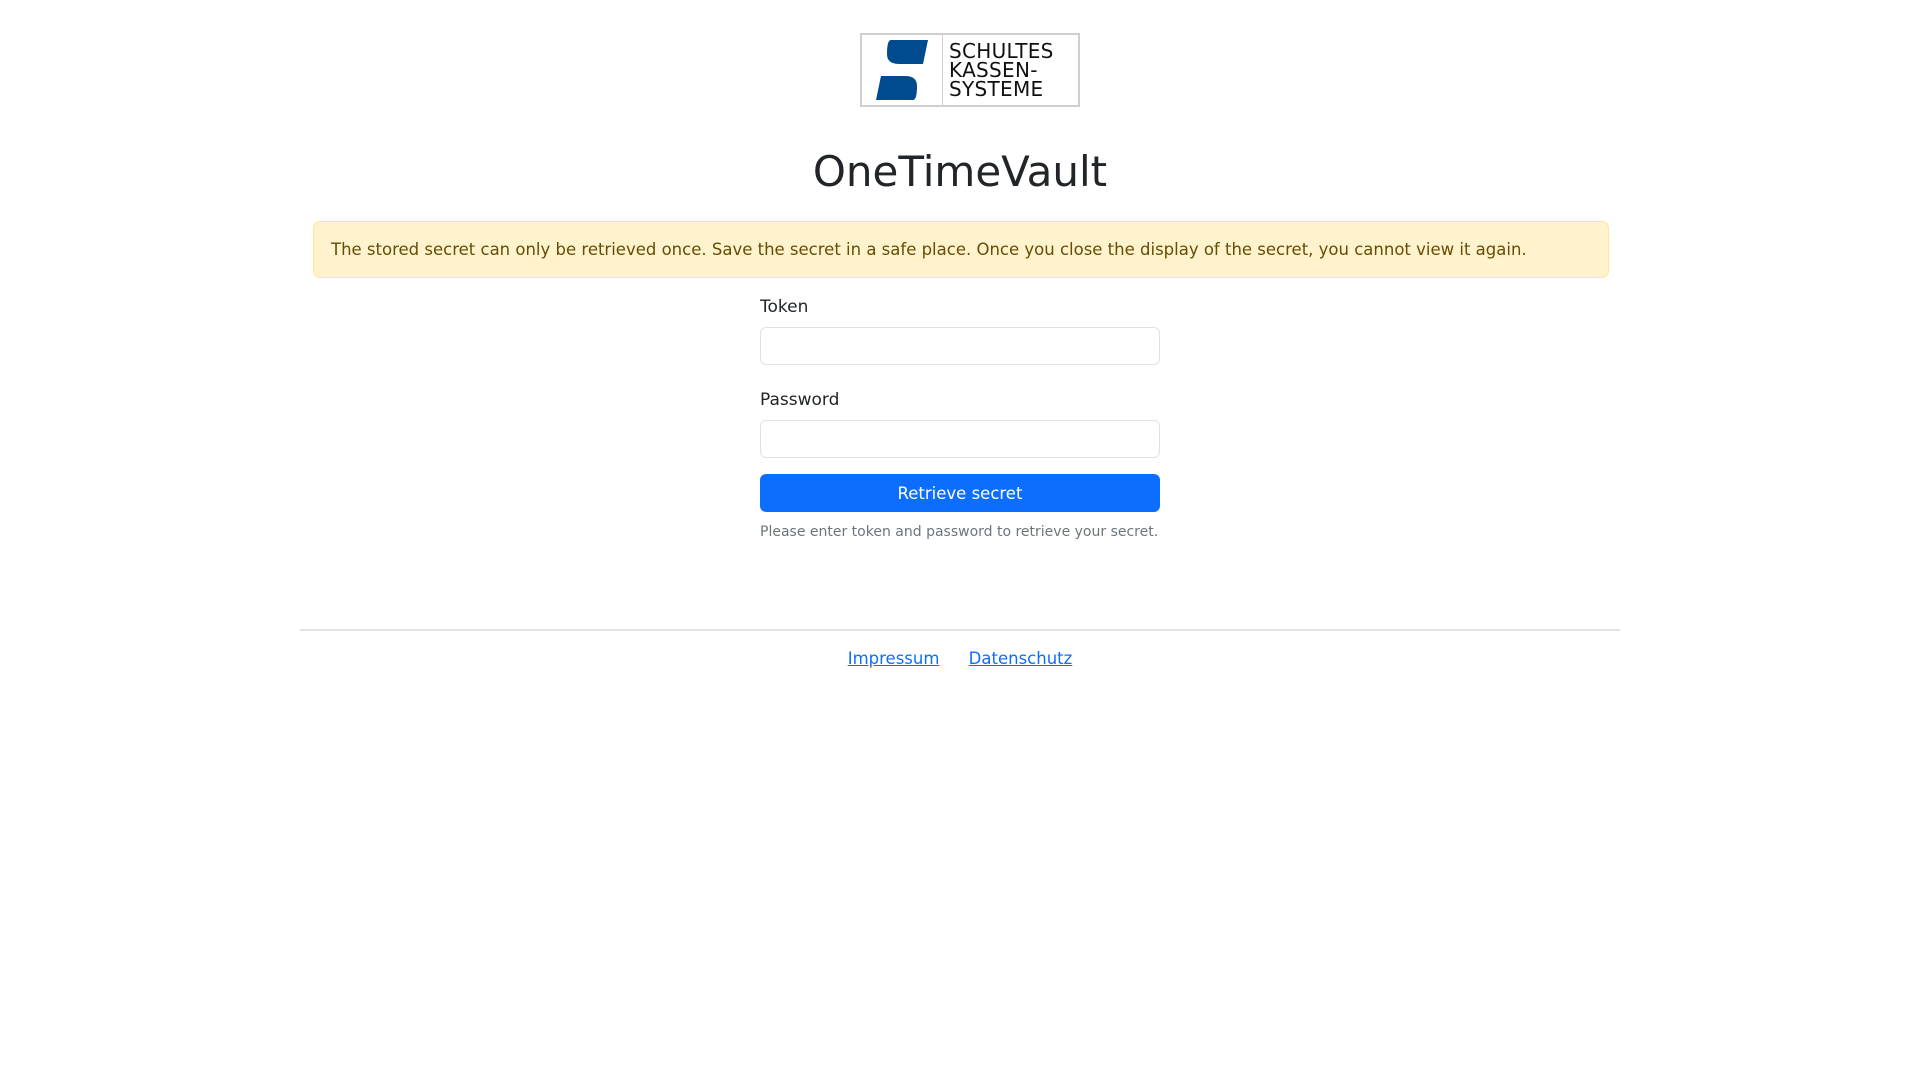 Image resolution: width=1920 pixels, height=1080 pixels. Describe the element at coordinates (1010, 70) in the screenshot. I see `logo-wordmark: SCHULTES KASSEN- SYSTEME` at that location.